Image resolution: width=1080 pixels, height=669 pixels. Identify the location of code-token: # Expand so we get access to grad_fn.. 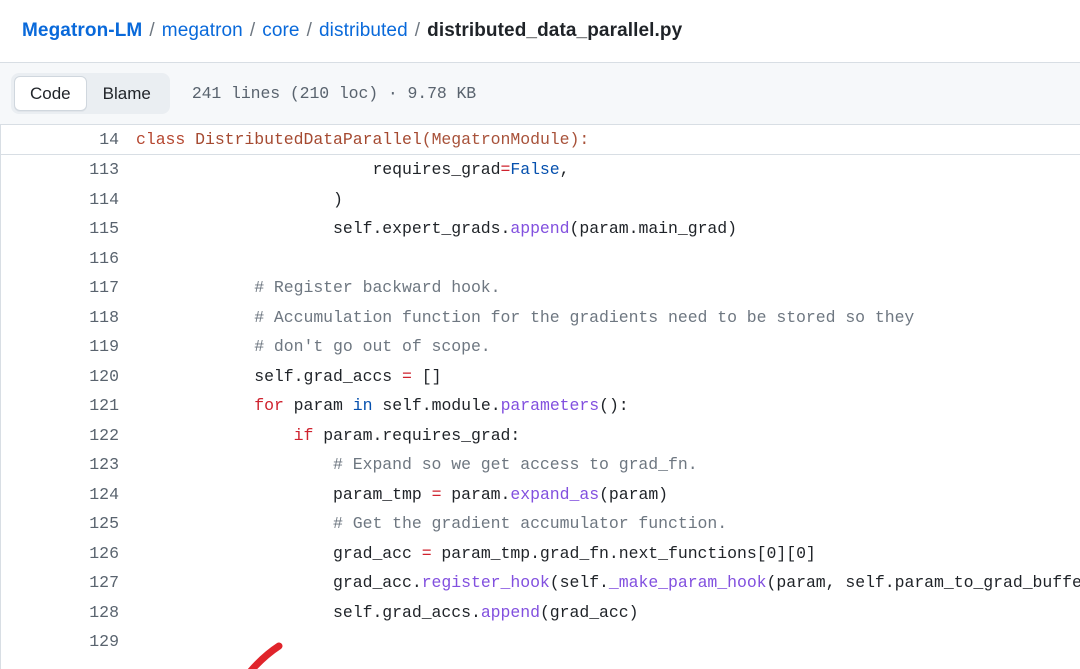
(417, 464).